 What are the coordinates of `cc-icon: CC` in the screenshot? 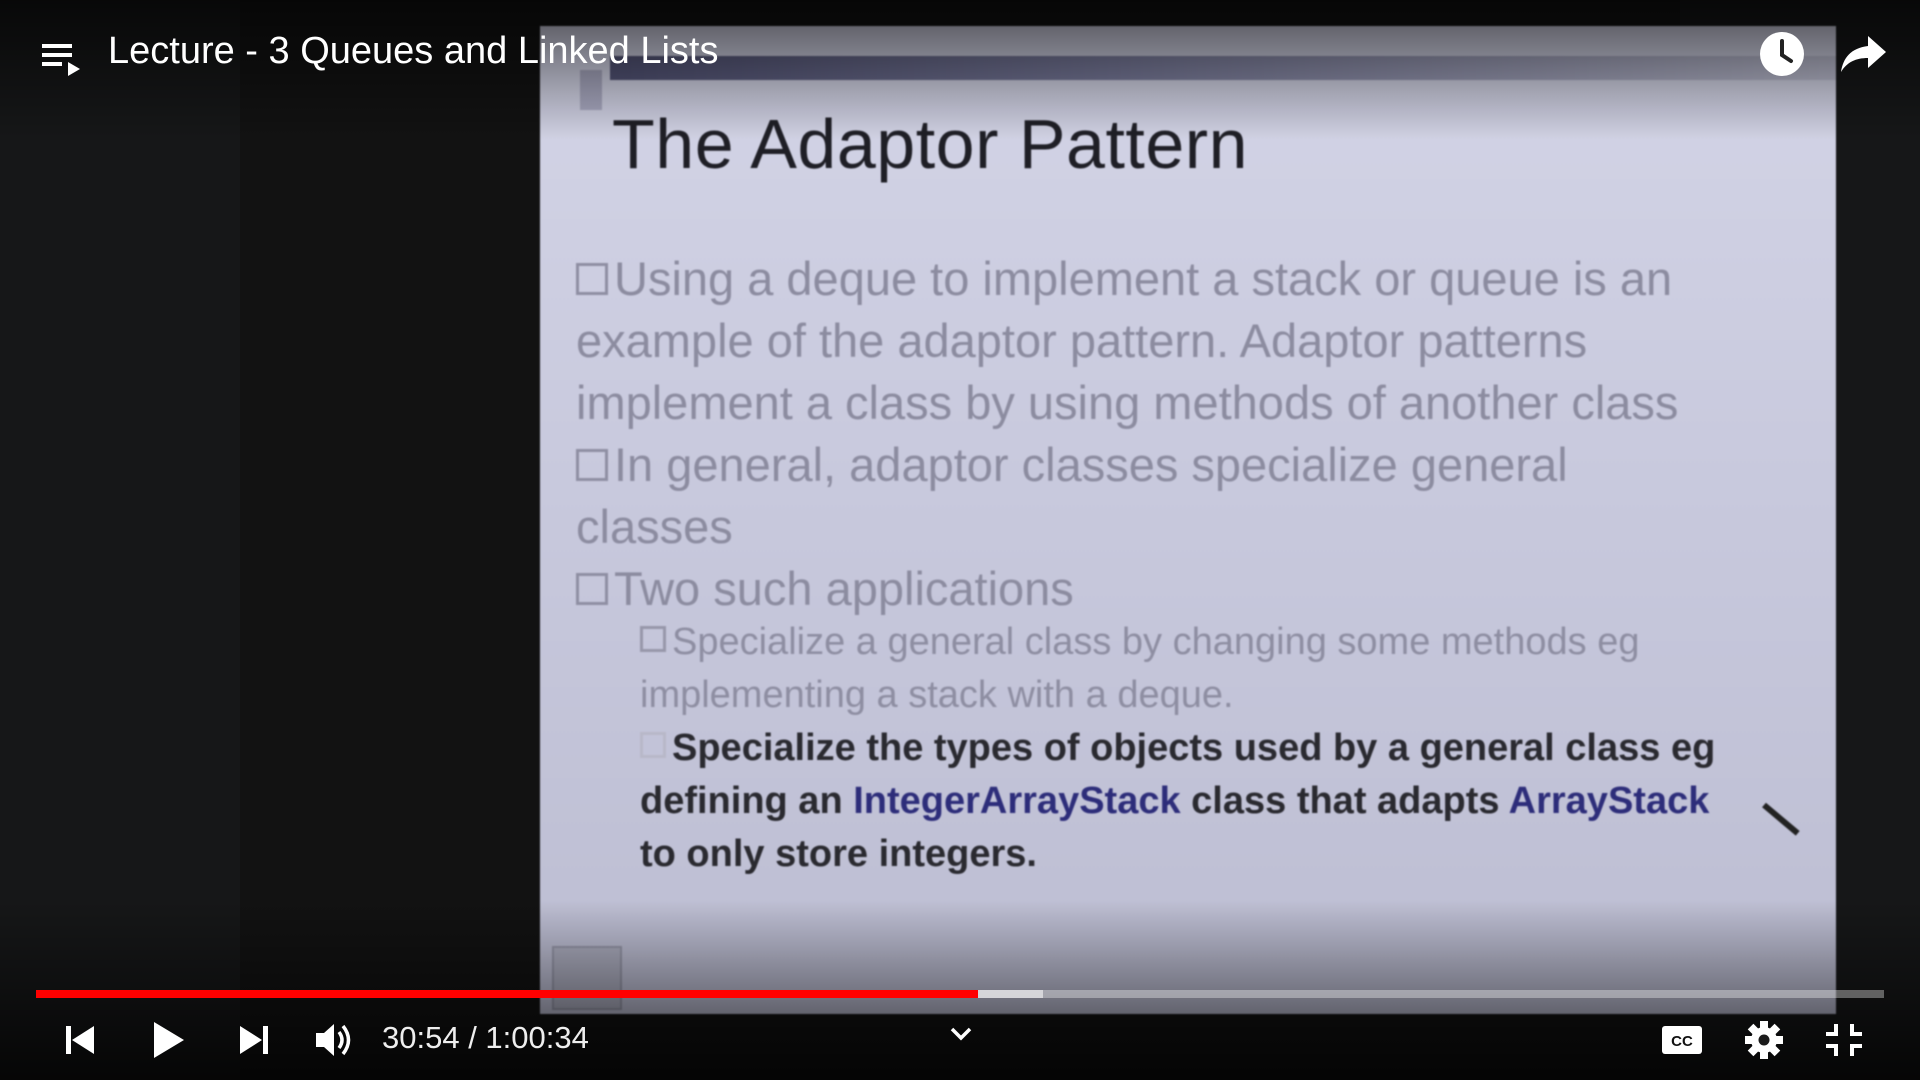 It's located at (1682, 1040).